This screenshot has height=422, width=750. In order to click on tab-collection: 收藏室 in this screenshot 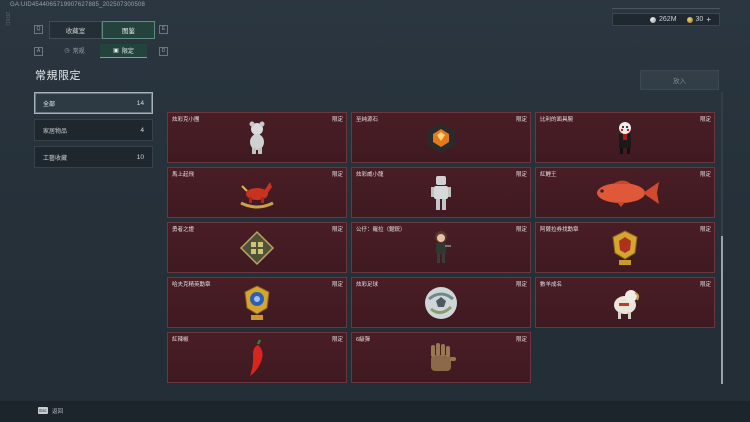, I will do `click(75, 30)`.